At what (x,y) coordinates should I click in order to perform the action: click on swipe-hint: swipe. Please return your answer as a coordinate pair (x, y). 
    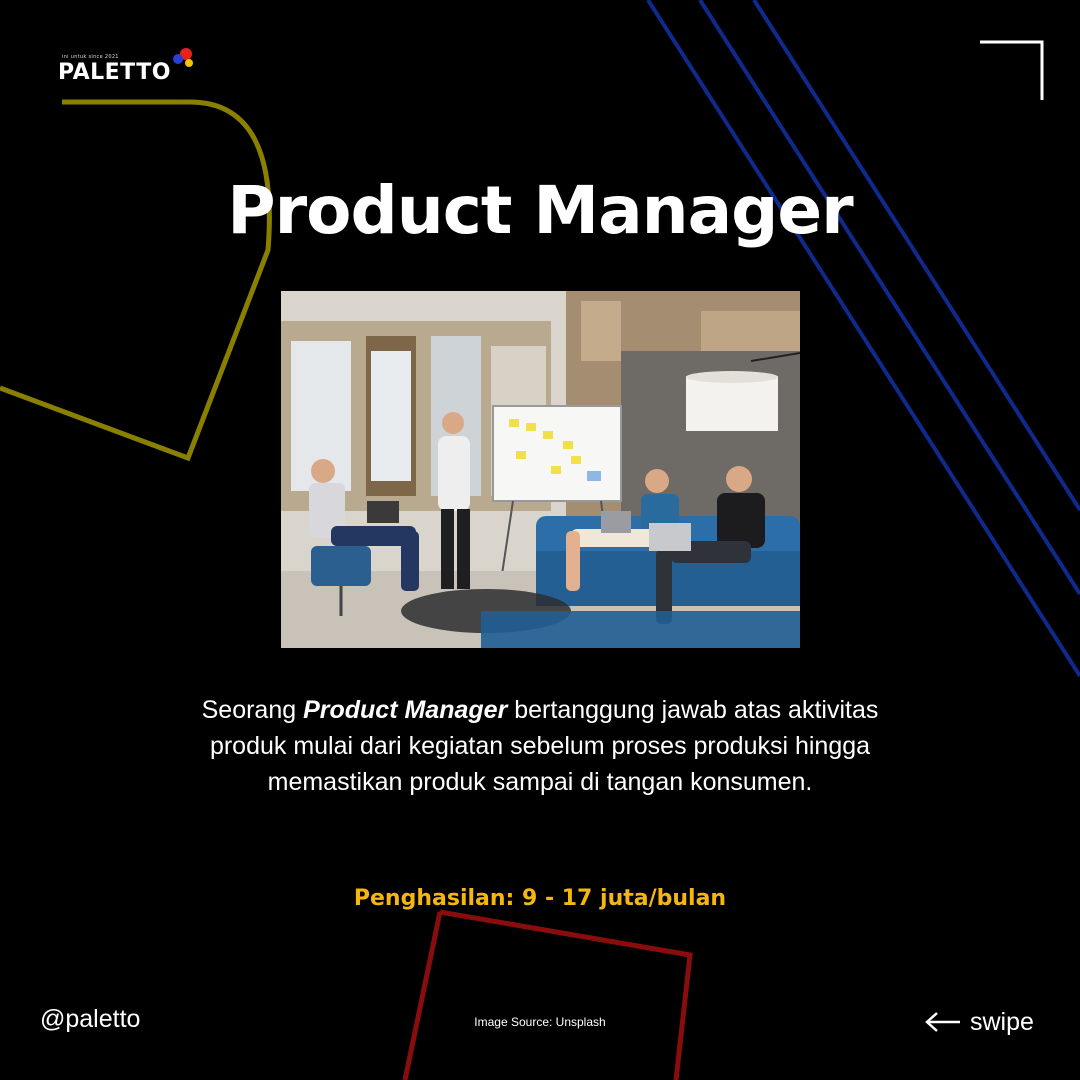
    Looking at the image, I should click on (979, 1022).